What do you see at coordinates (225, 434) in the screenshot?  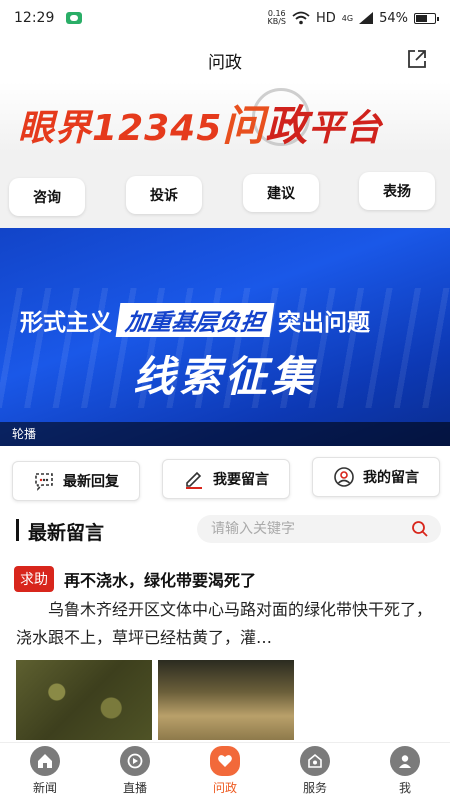 I see `carousel-caption: 轮播` at bounding box center [225, 434].